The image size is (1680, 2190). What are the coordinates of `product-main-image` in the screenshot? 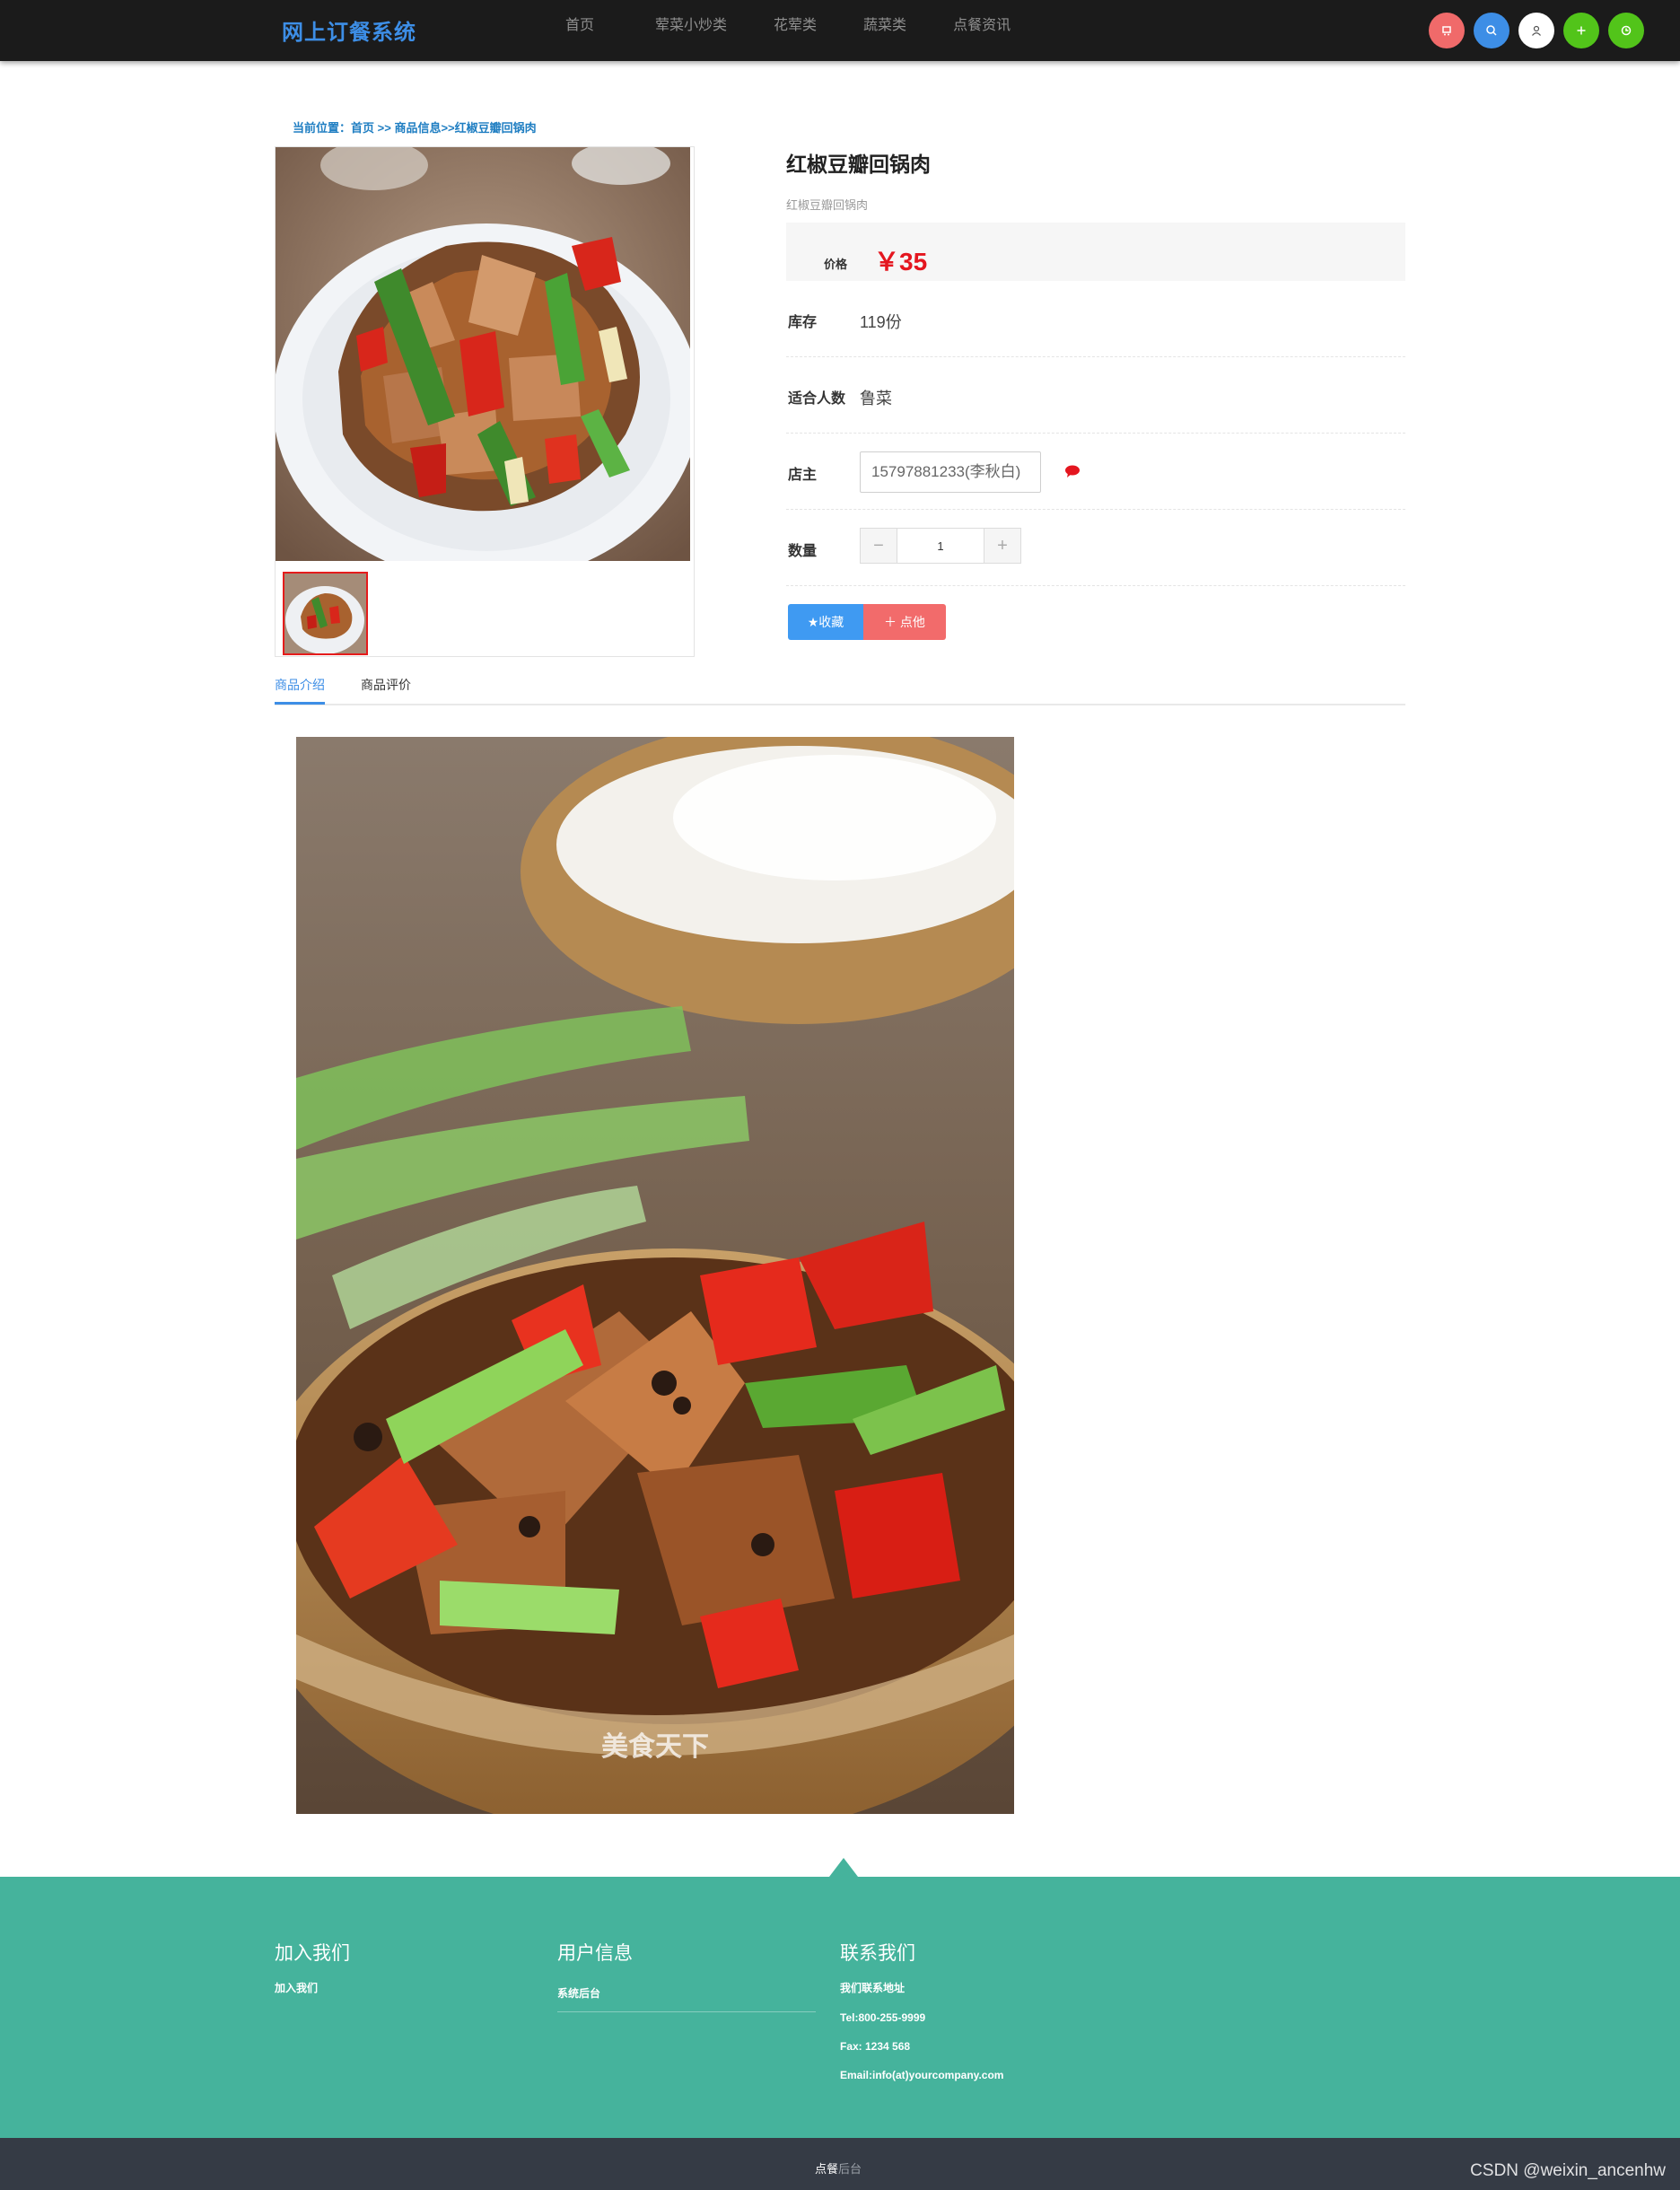 It's located at (483, 354).